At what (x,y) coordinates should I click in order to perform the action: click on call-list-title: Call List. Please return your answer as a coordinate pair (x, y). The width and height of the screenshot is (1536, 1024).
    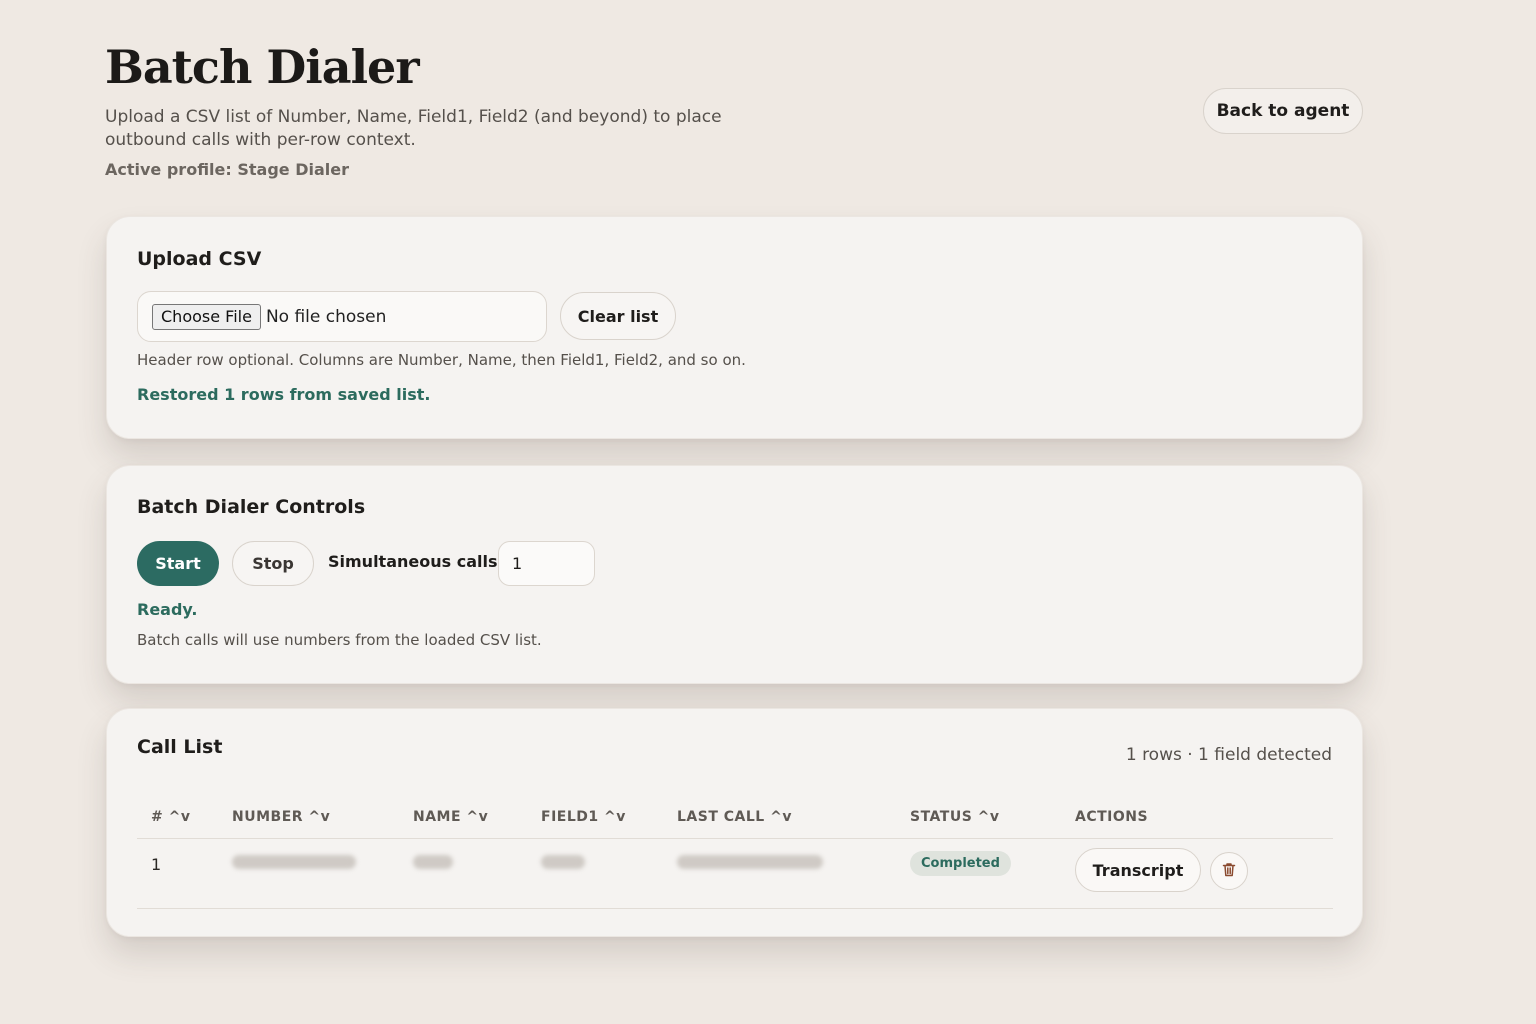
    Looking at the image, I should click on (180, 747).